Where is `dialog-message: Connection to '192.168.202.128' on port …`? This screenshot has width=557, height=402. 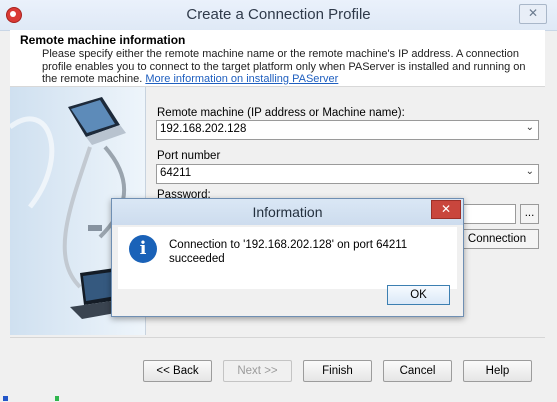 dialog-message: Connection to '192.168.202.128' on port … is located at coordinates (288, 252).